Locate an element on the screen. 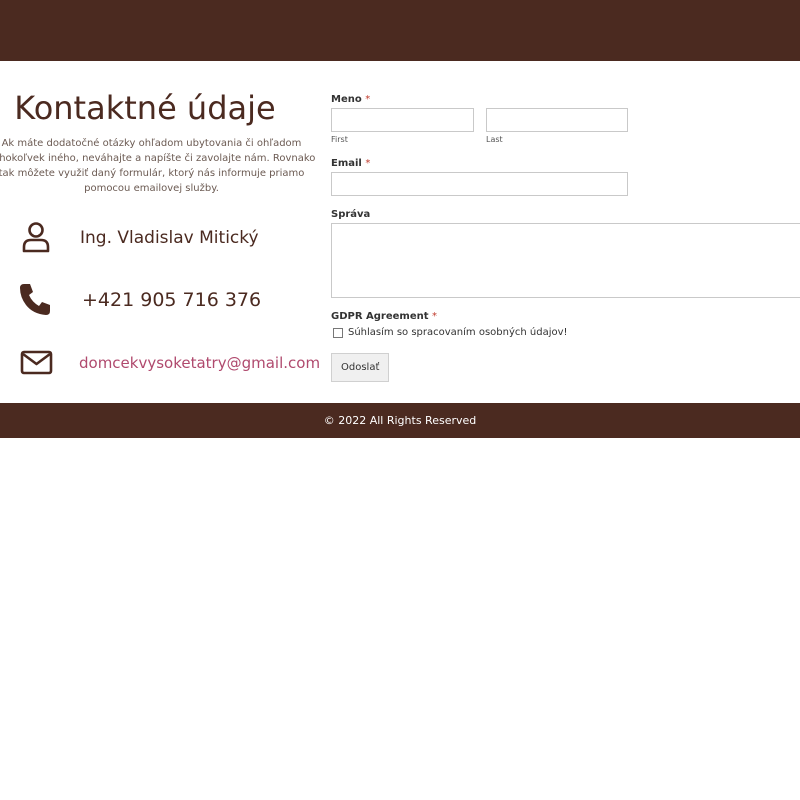 The image size is (800, 800). gdpr-label: GDPR Agreement * is located at coordinates (384, 316).